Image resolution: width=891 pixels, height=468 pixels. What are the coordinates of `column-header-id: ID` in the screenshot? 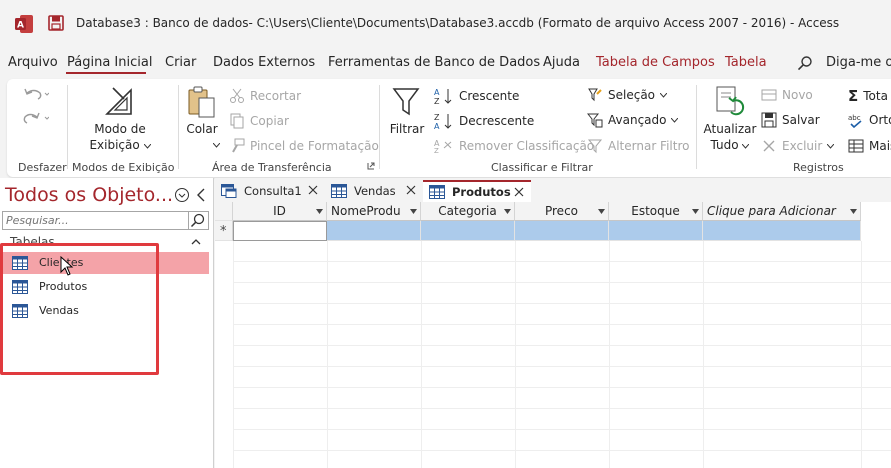 It's located at (280, 211).